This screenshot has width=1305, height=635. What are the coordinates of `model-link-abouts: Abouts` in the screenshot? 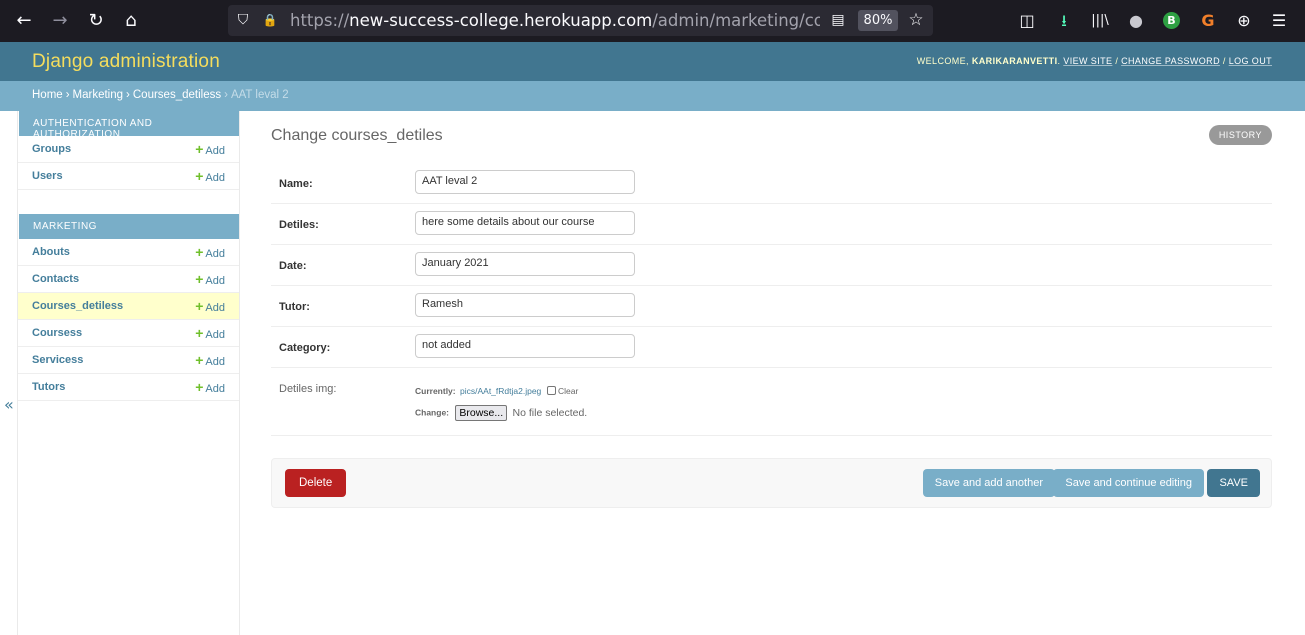 It's located at (51, 252).